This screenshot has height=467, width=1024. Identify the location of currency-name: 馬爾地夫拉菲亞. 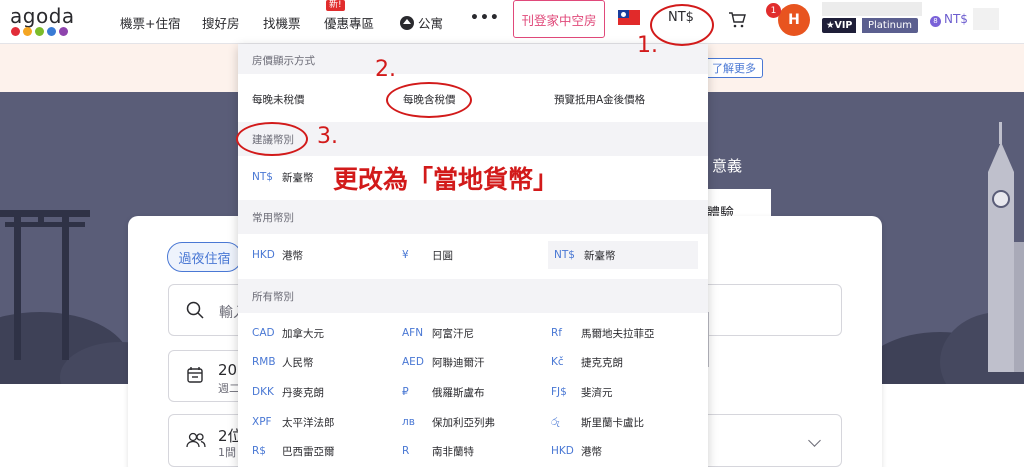
(618, 333).